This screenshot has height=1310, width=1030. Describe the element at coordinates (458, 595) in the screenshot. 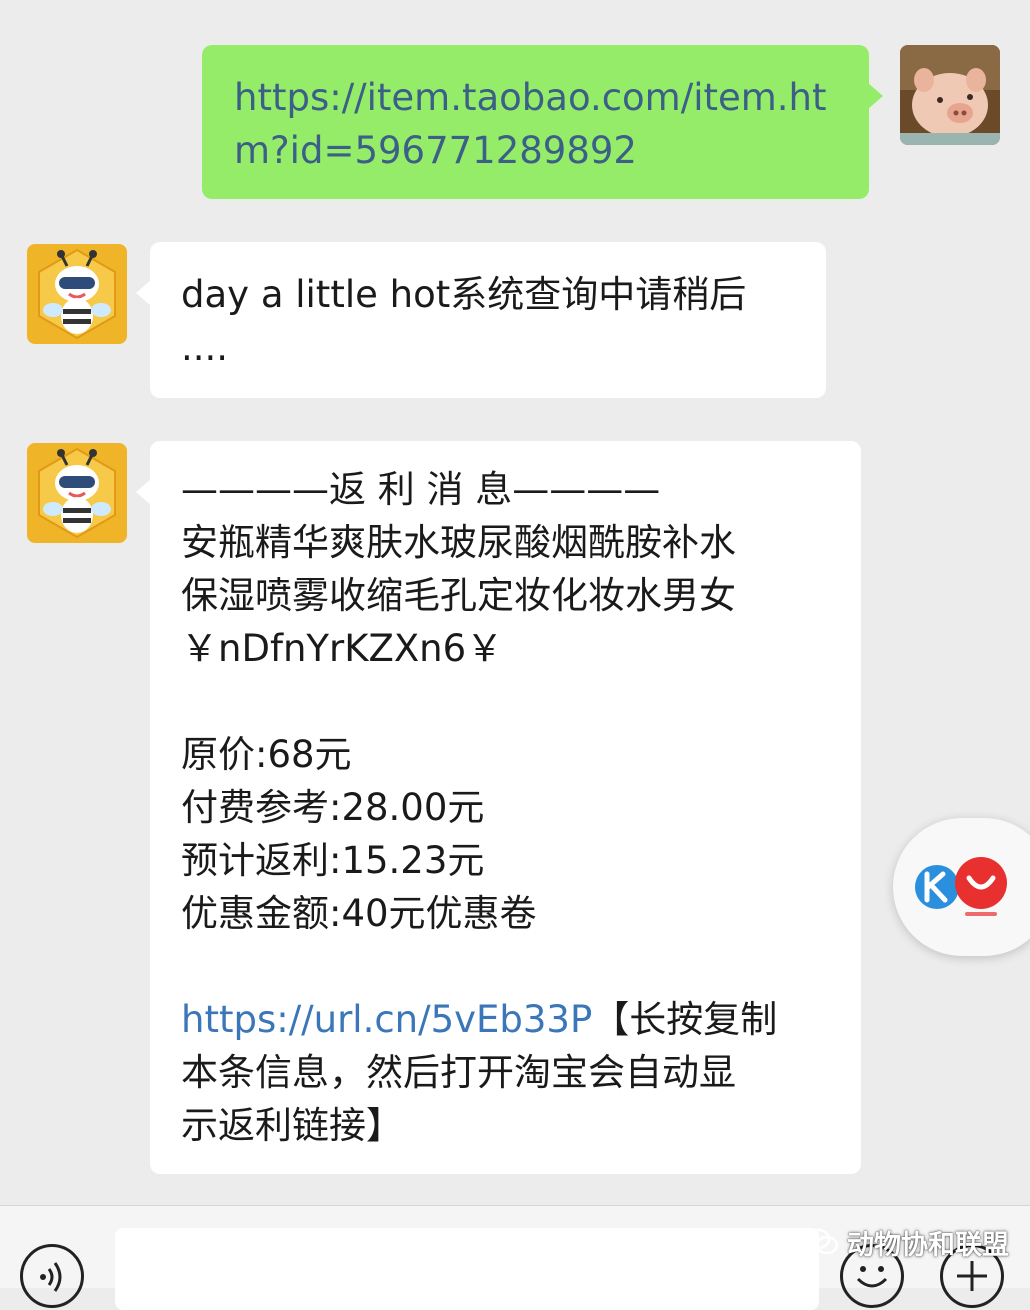

I see `product-line: 保湿喷雾收缩毛孔定妆化妆水男女` at that location.